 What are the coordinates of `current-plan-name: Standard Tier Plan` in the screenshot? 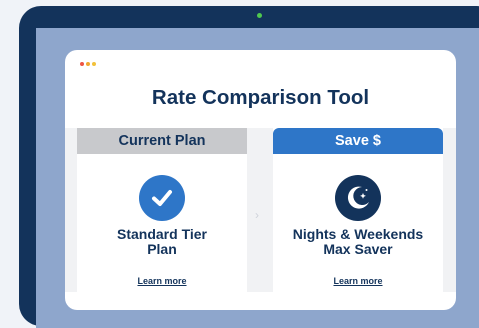 It's located at (162, 242).